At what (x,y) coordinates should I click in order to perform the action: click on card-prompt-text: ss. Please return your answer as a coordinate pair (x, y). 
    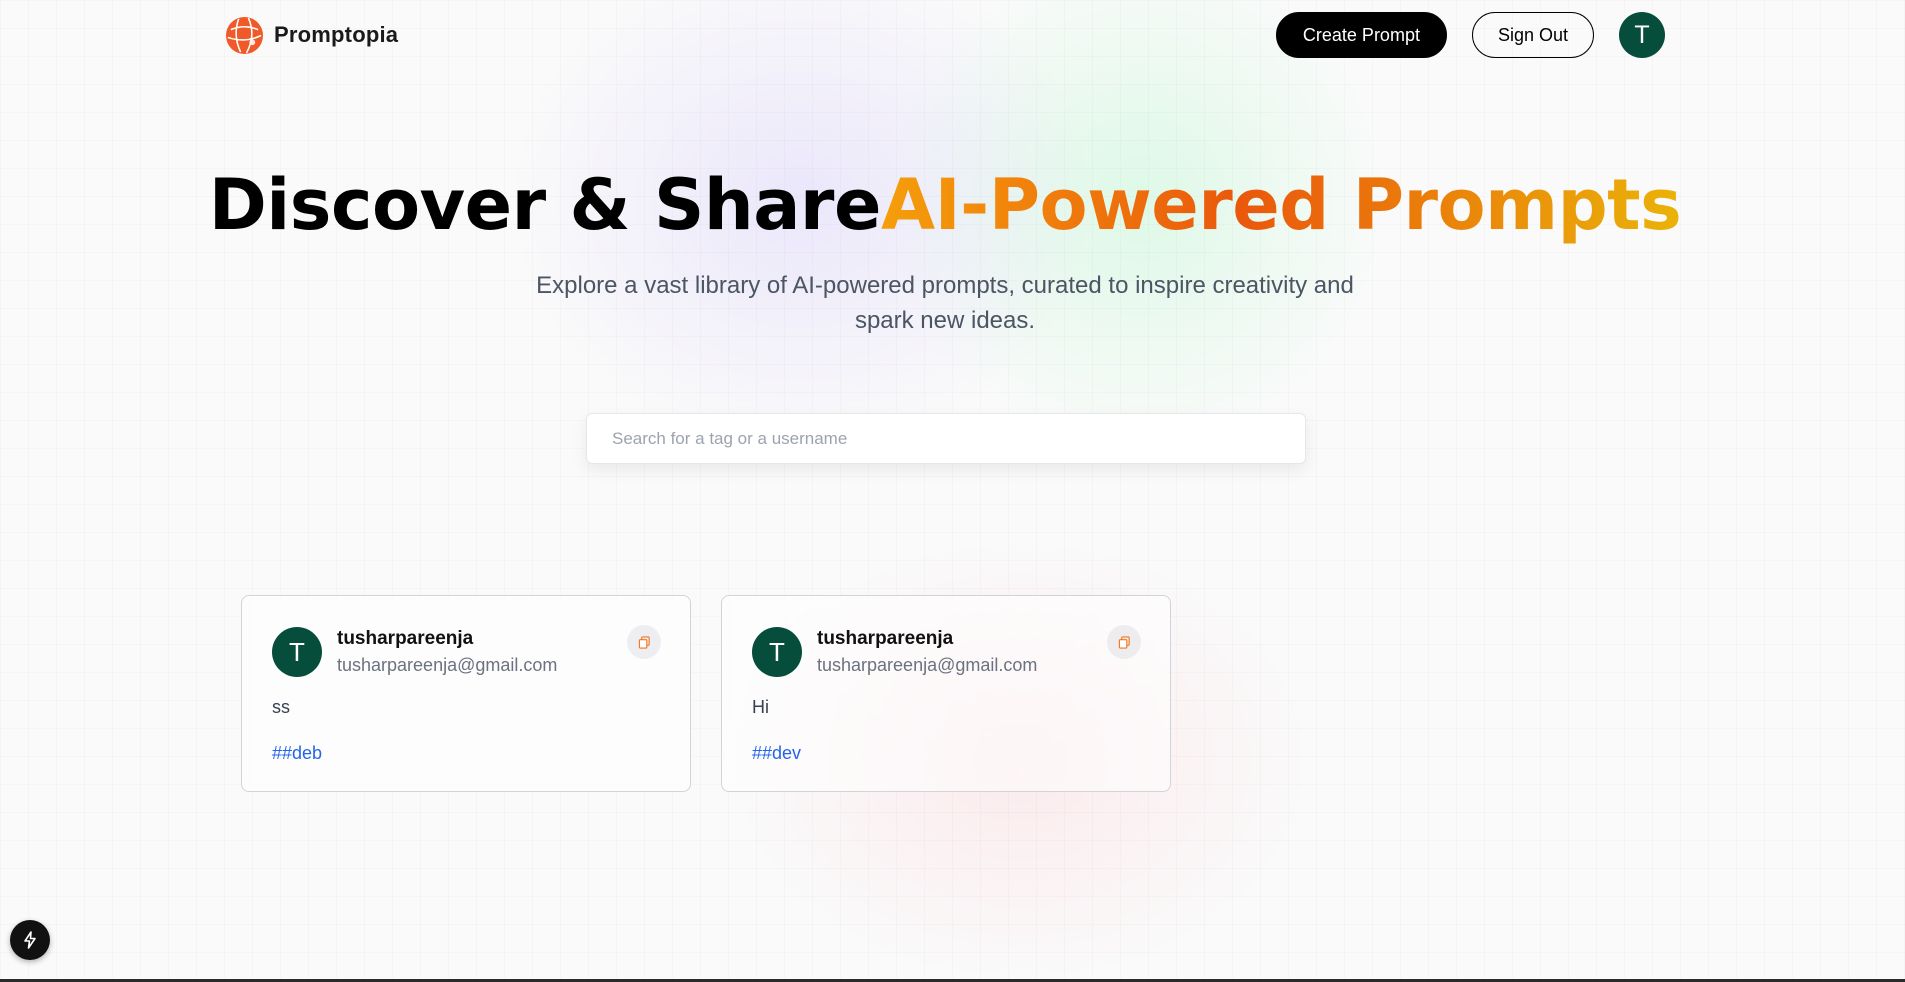
    Looking at the image, I should click on (281, 707).